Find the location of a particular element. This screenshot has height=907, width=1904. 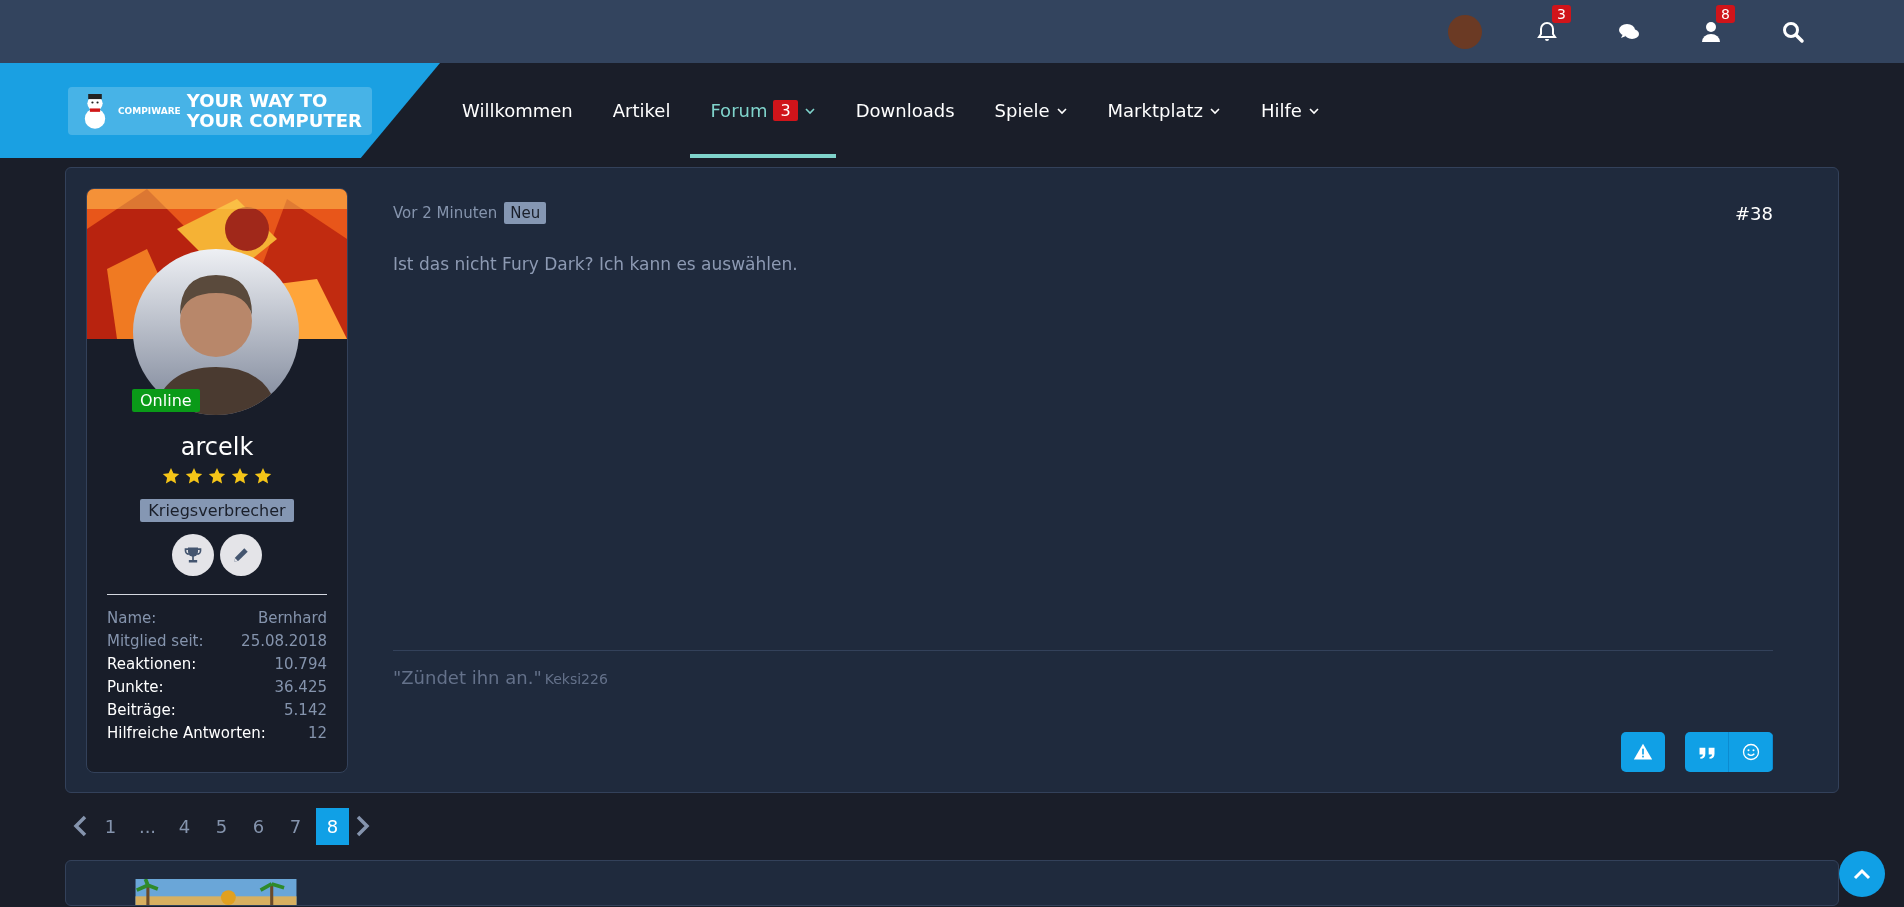

nav-tab: Forum 3 is located at coordinates (763, 110).